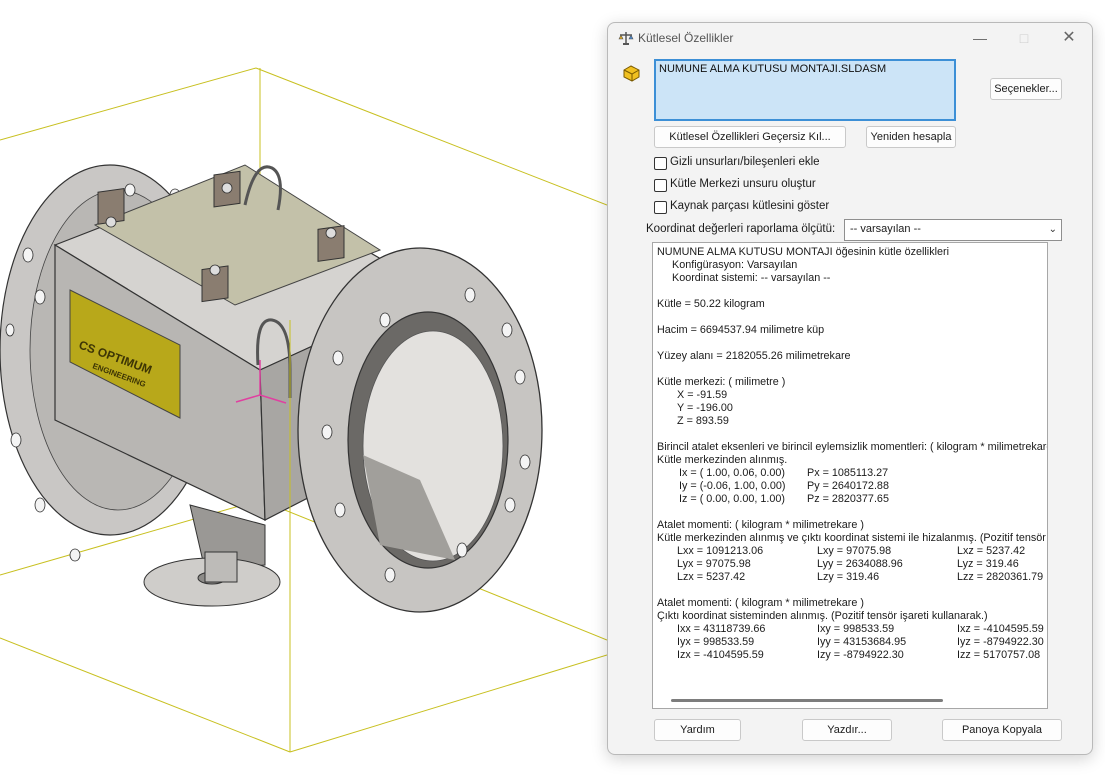  What do you see at coordinates (735, 265) in the screenshot?
I see `report-config: Konfigürasyon: Varsayılan` at bounding box center [735, 265].